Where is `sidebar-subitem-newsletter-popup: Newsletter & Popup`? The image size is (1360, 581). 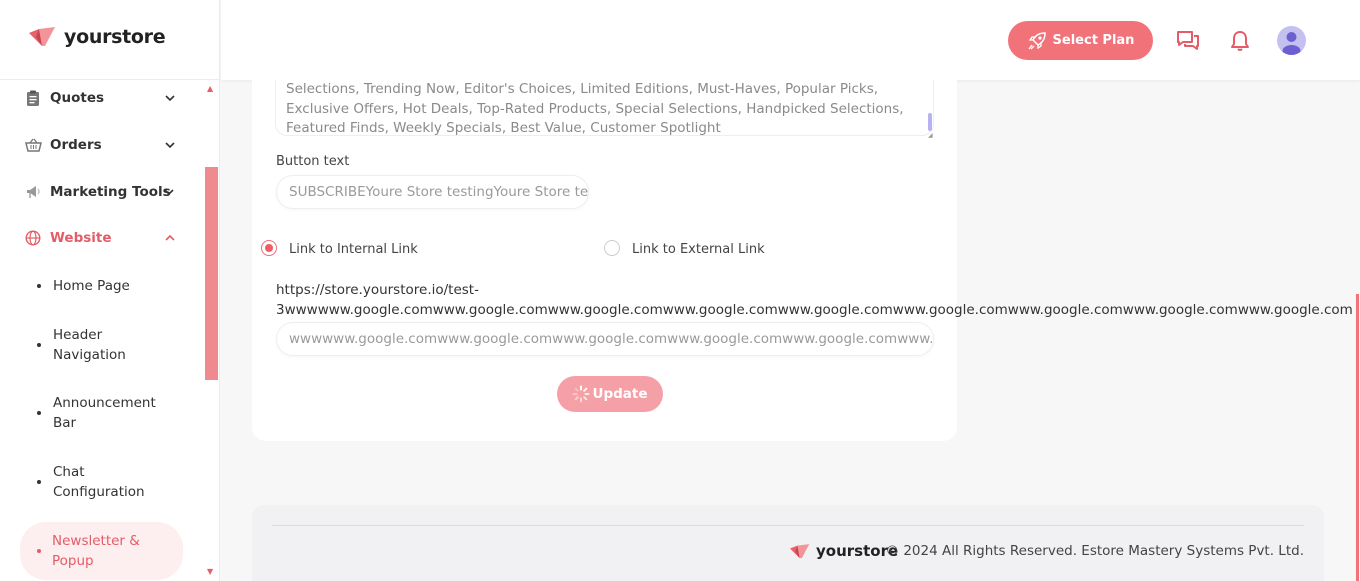 sidebar-subitem-newsletter-popup: Newsletter & Popup is located at coordinates (101, 551).